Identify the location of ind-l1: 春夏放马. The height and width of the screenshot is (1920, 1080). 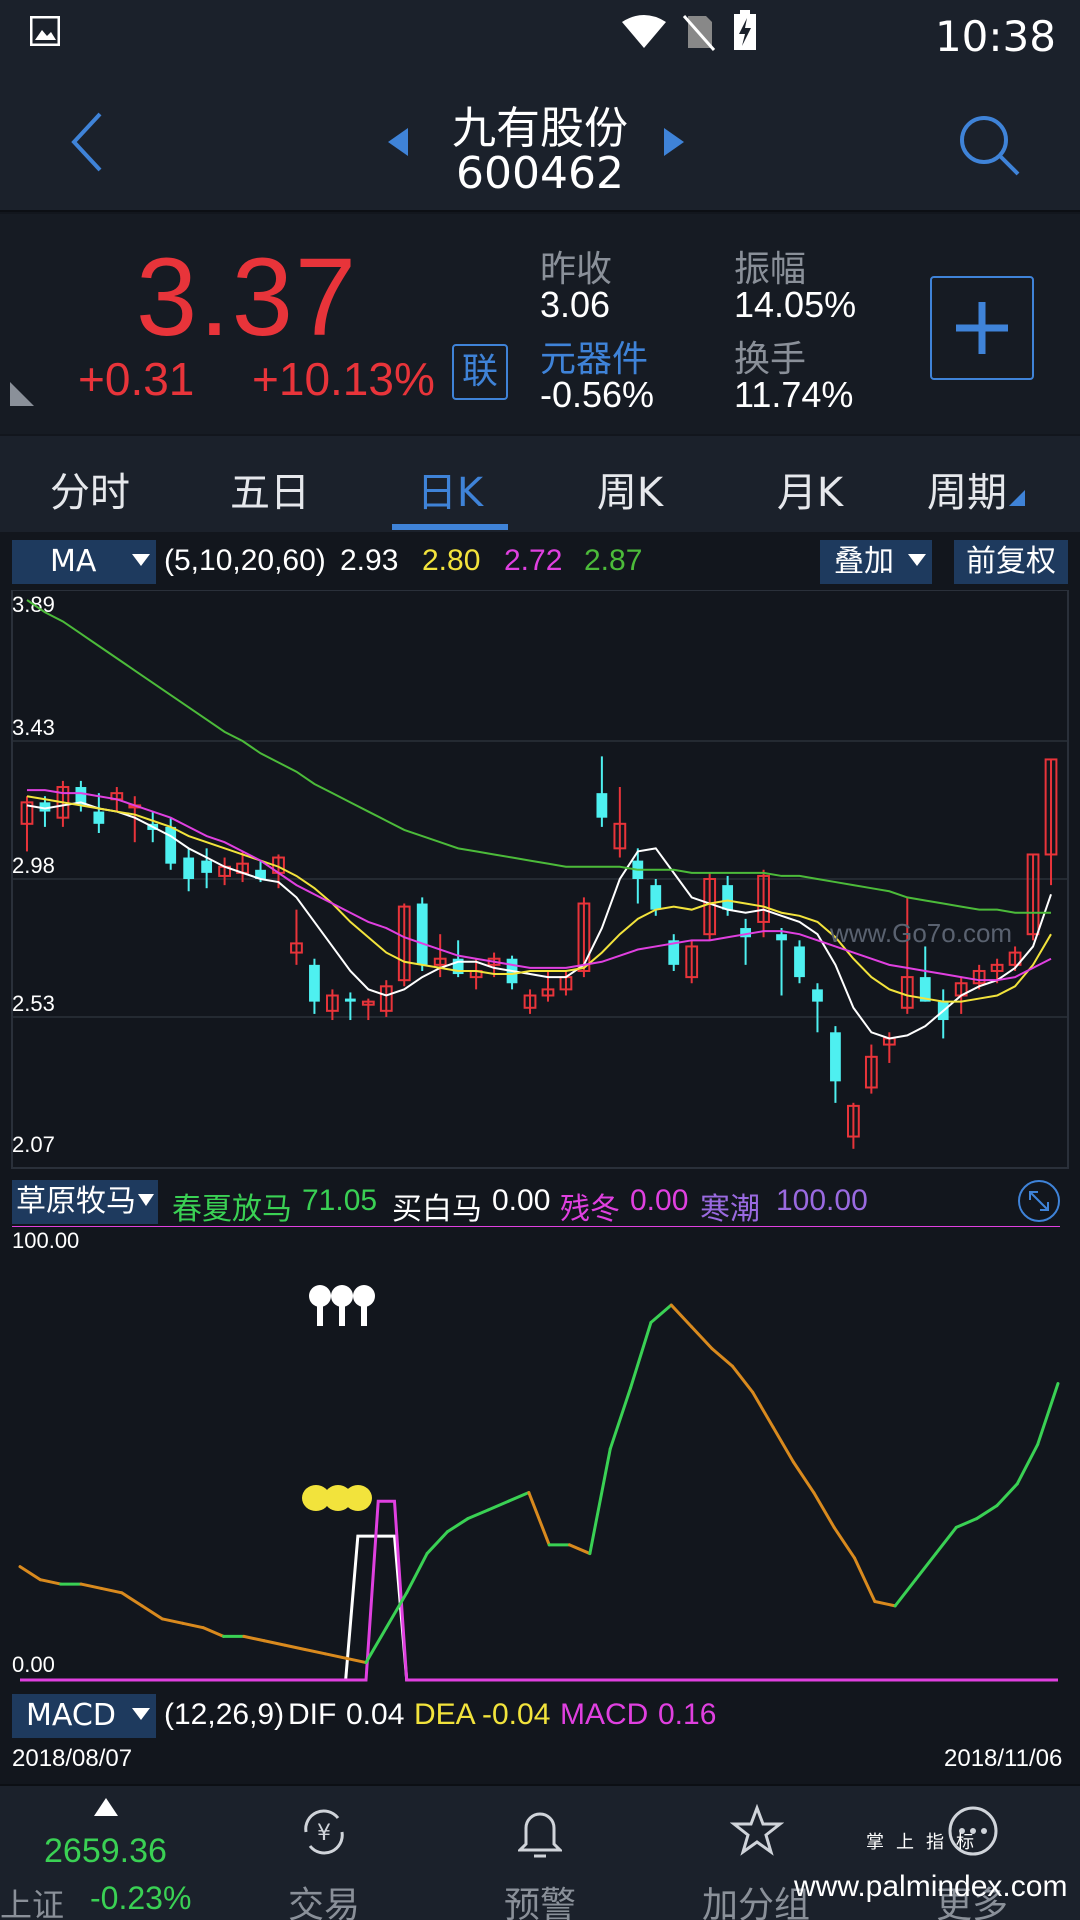
(232, 1209).